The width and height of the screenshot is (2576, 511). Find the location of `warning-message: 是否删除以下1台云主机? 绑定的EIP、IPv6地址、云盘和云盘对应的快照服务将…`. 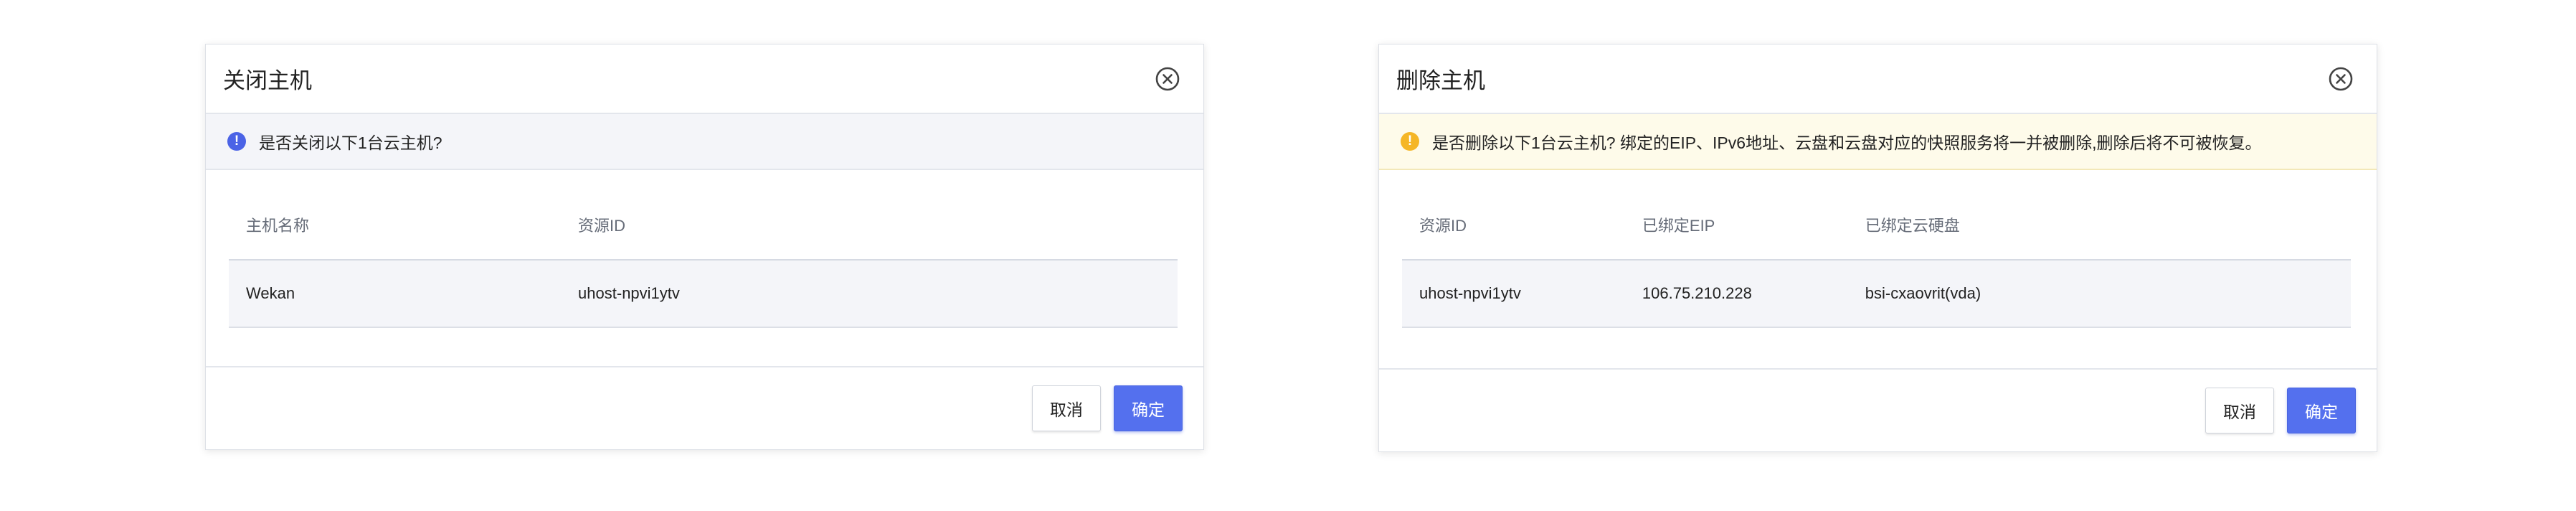

warning-message: 是否删除以下1台云主机? 绑定的EIP、IPv6地址、云盘和云盘对应的快照服务将… is located at coordinates (1847, 142).